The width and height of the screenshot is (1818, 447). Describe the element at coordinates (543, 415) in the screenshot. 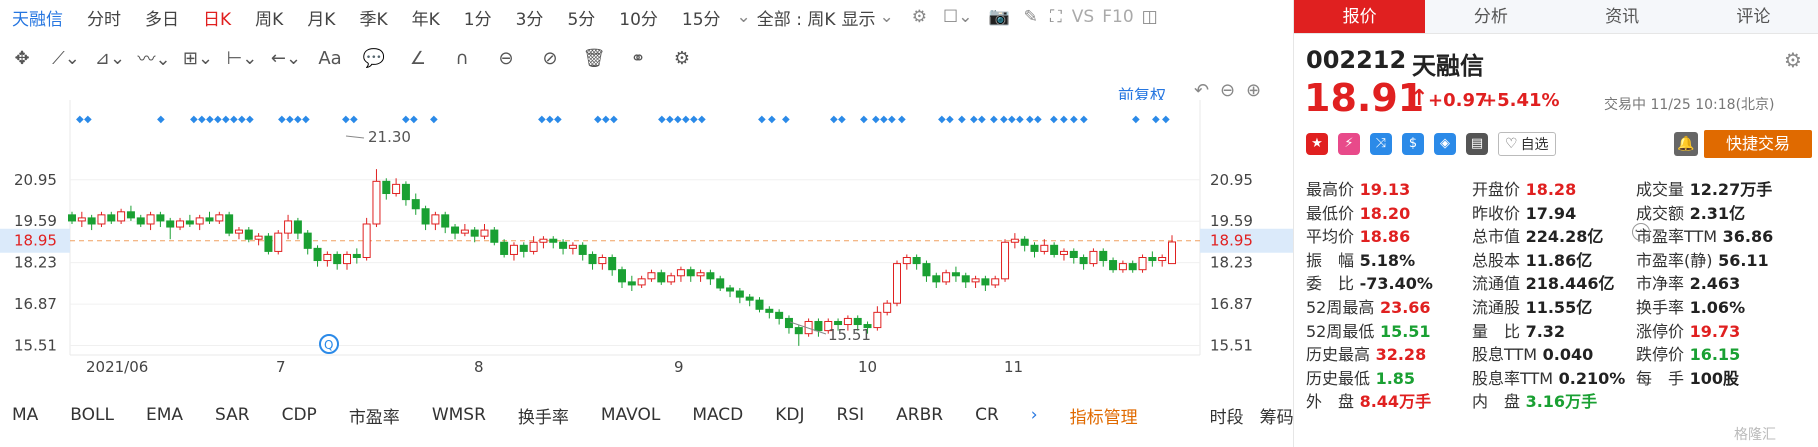

I see `indicator-turnover: 换手率` at that location.